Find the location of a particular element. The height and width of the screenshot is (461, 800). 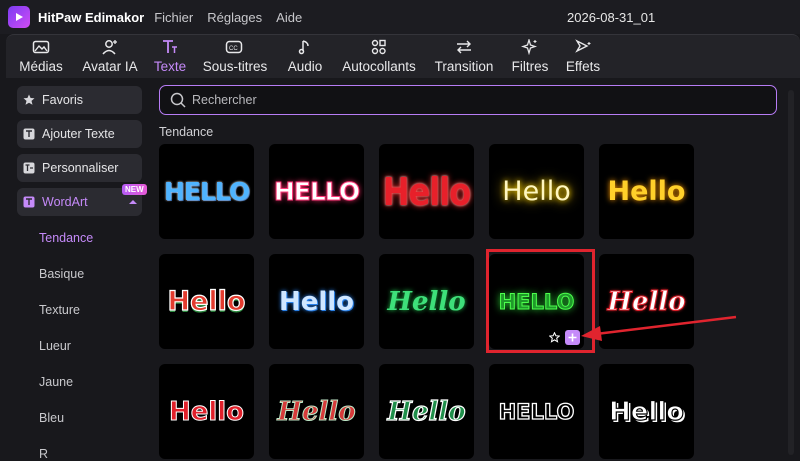

submenu-texture: Texture is located at coordinates (59, 310).